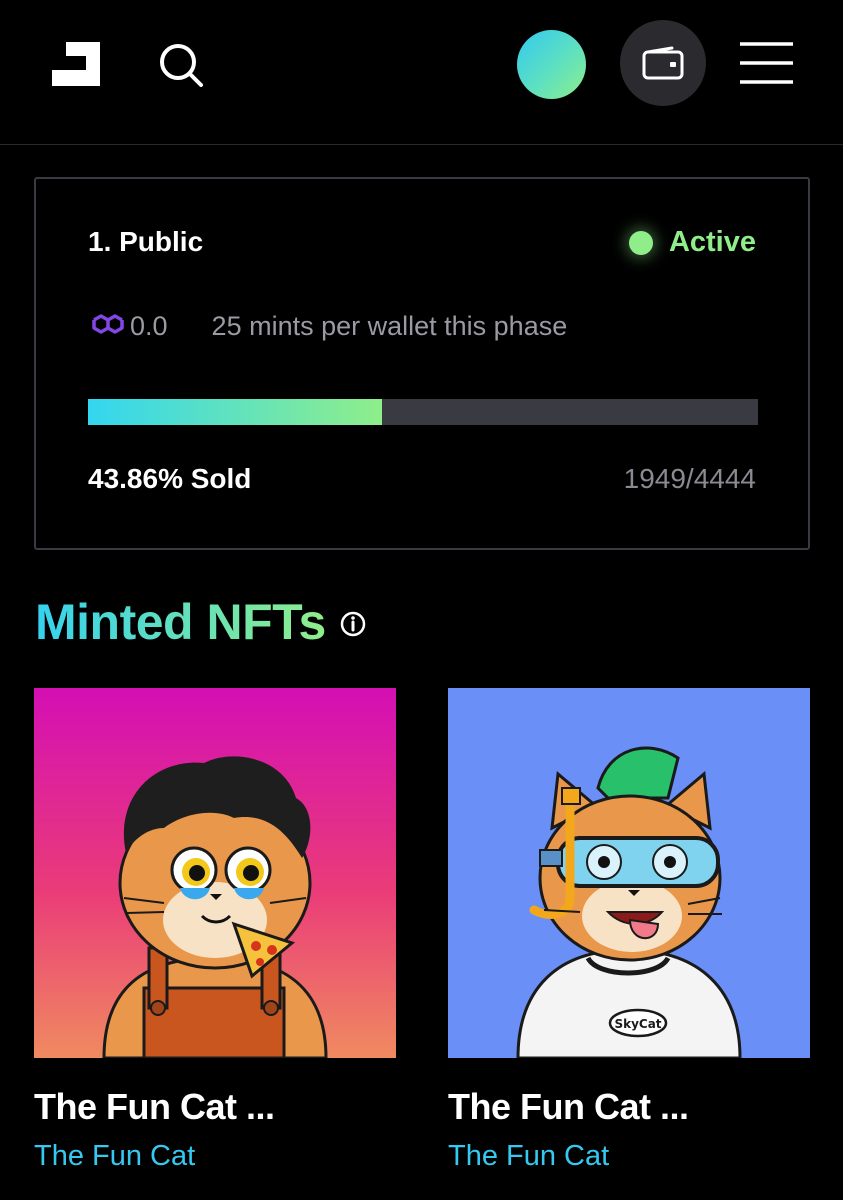  Describe the element at coordinates (108, 325) in the screenshot. I see `polygon-icon` at that location.